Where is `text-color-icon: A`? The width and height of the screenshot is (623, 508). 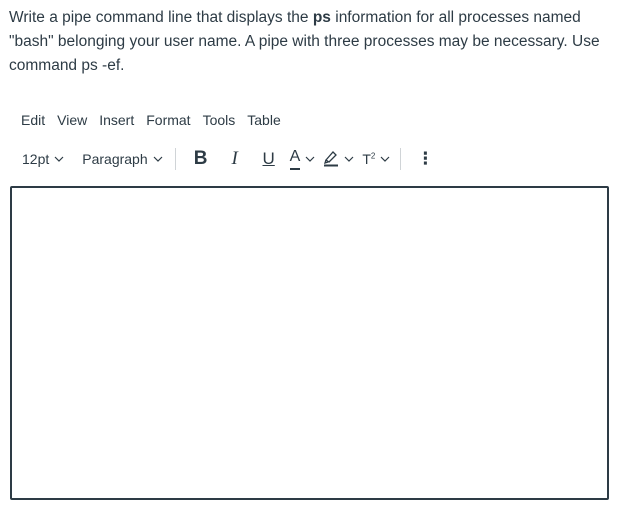 text-color-icon: A is located at coordinates (295, 159).